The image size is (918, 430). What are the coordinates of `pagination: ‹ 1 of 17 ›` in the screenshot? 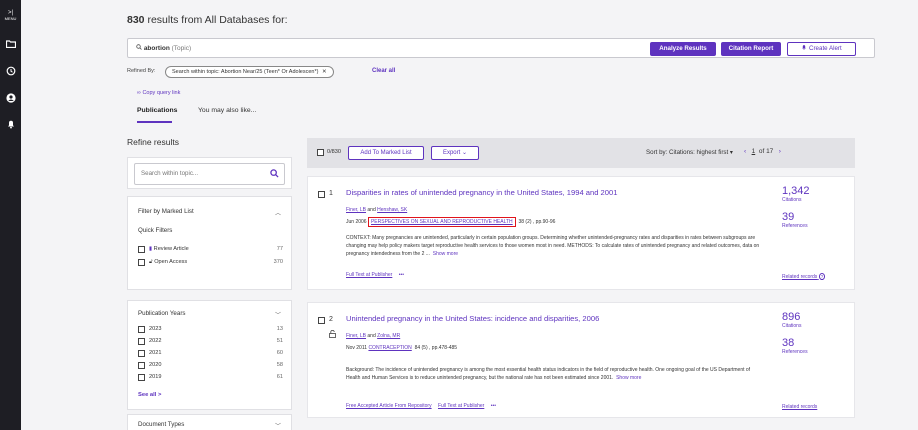 It's located at (762, 151).